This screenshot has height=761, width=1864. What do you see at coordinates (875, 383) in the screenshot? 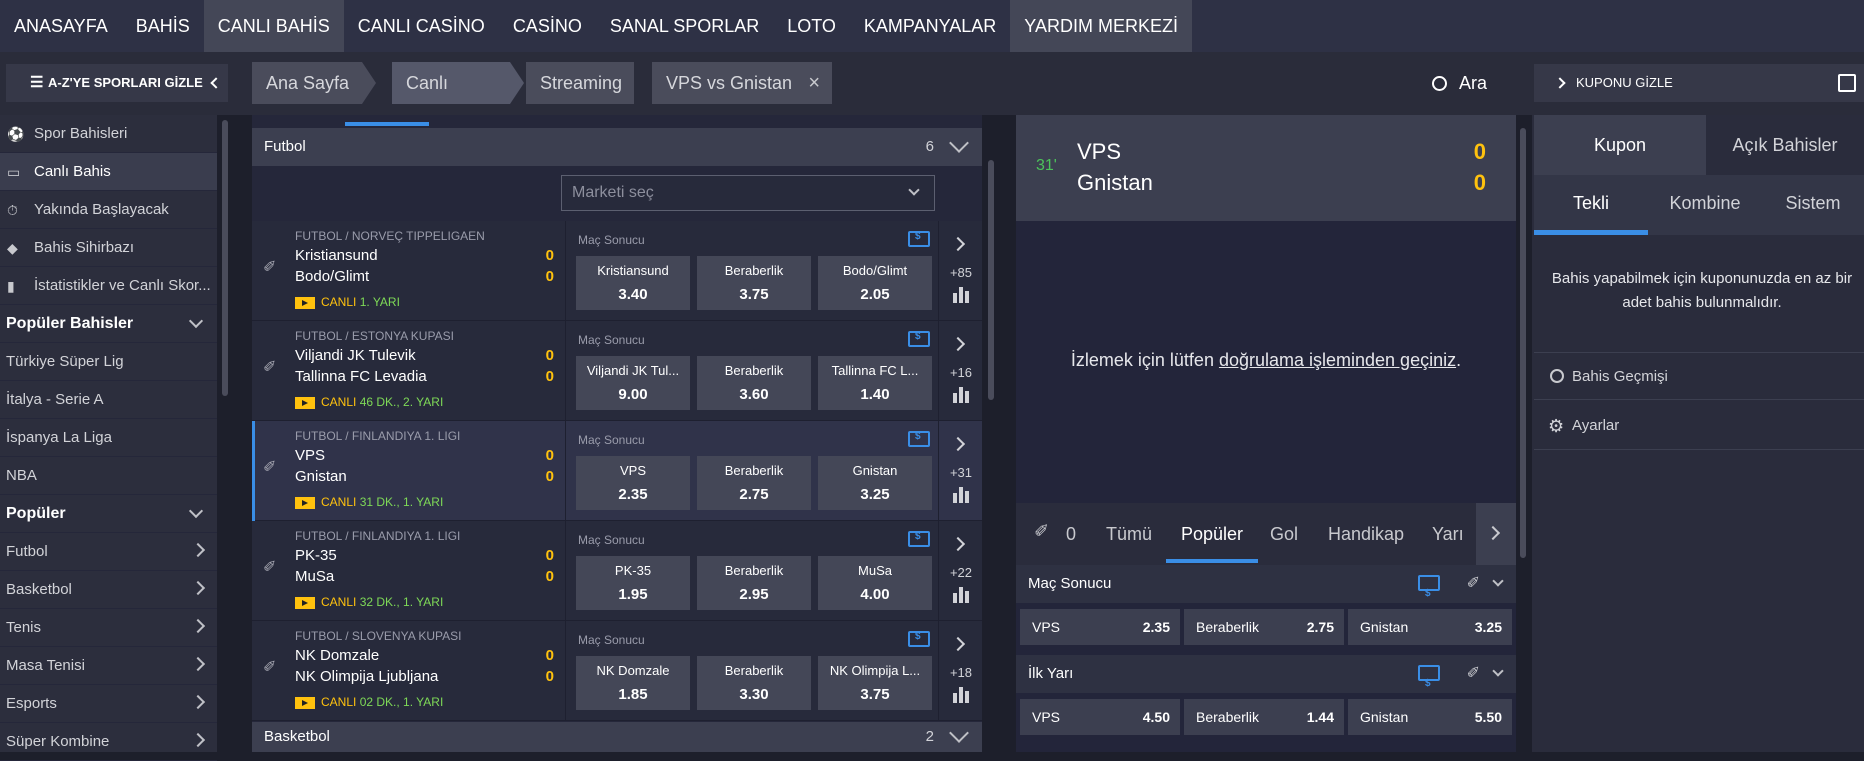
I see `odd-button-away: Tallinna FC L... 1.40` at bounding box center [875, 383].